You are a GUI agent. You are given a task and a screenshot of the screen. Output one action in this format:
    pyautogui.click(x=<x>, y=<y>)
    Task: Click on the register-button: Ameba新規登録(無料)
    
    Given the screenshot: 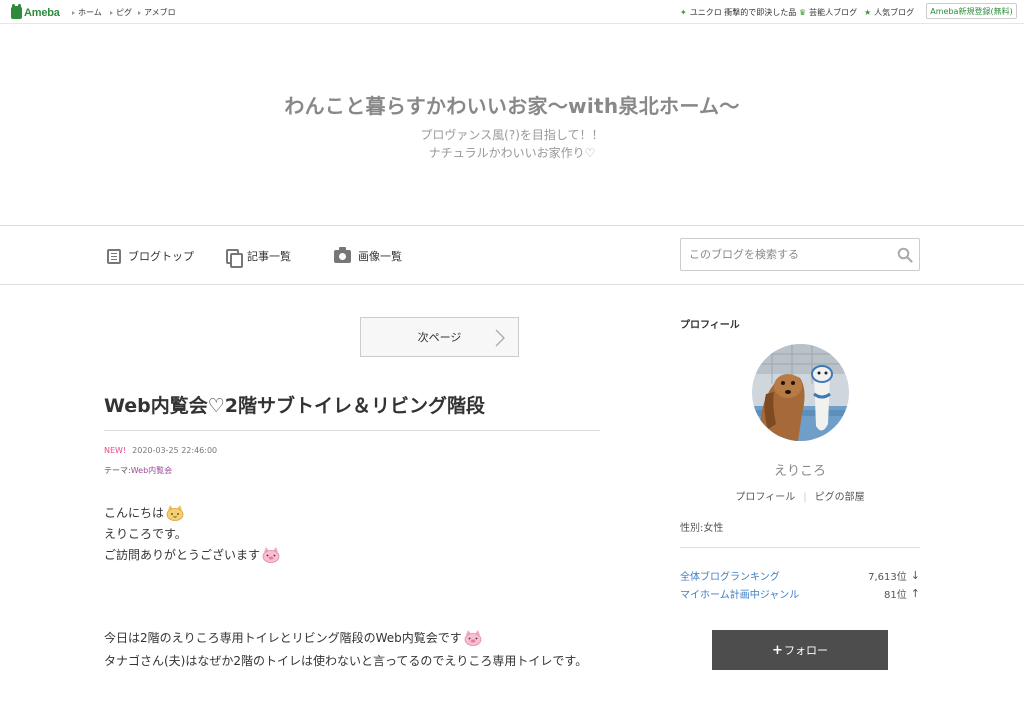 What is the action you would take?
    pyautogui.click(x=971, y=11)
    